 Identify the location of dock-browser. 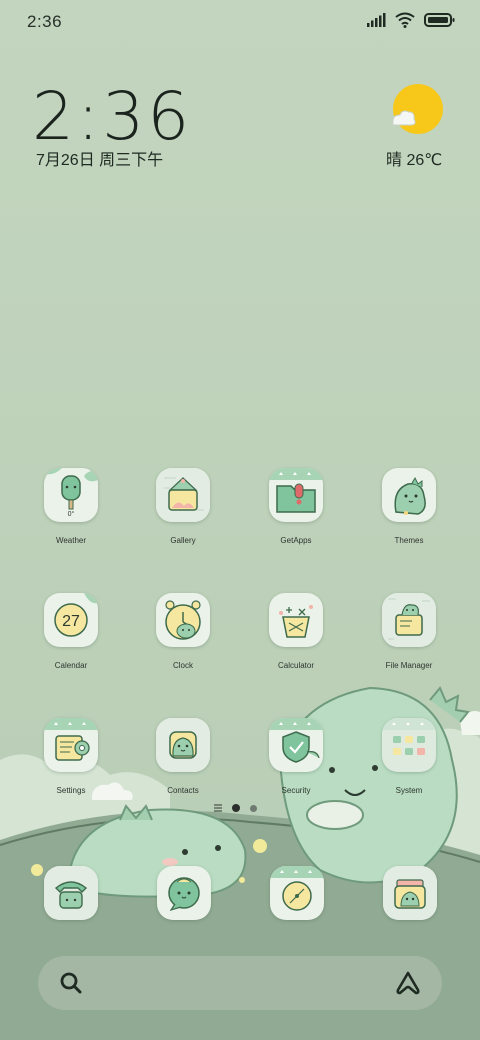
(297, 893).